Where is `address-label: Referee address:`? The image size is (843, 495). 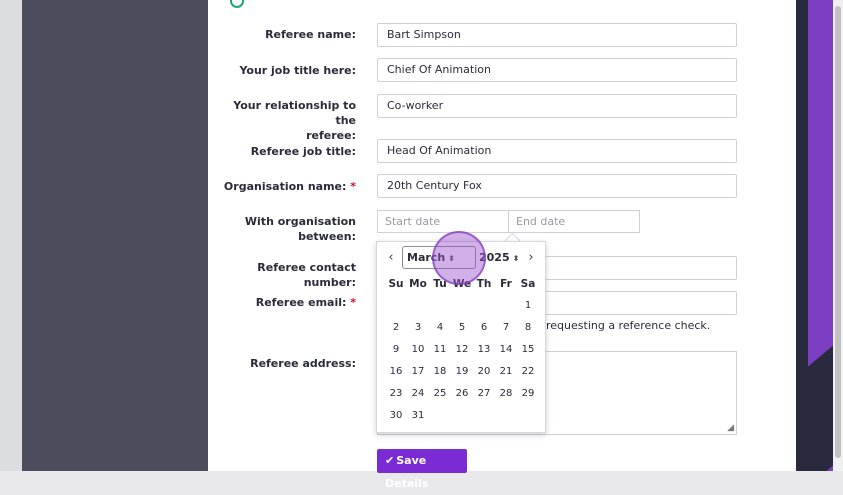
address-label: Referee address: is located at coordinates (303, 363).